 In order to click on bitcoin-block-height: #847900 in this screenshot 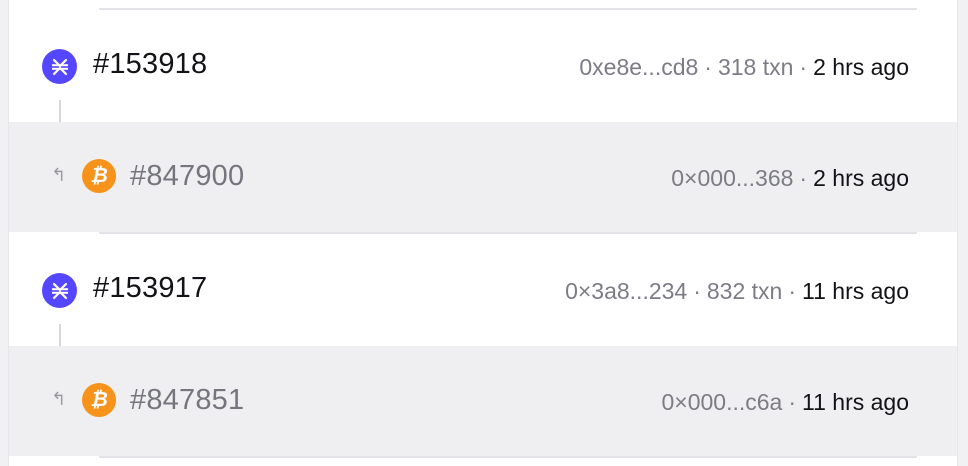, I will do `click(187, 176)`.